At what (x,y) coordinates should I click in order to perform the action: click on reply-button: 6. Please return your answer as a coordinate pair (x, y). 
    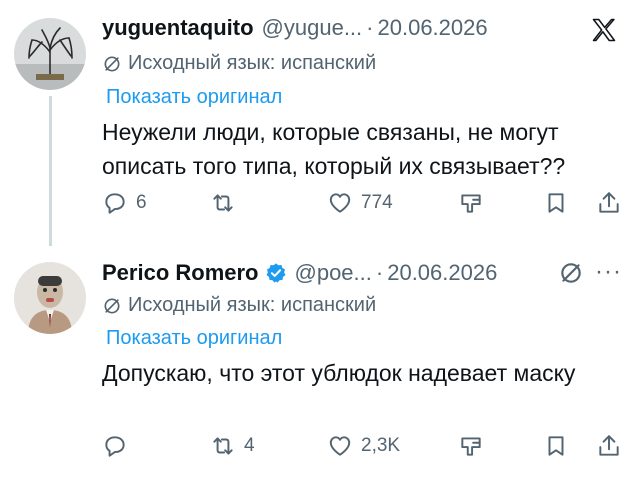
    Looking at the image, I should click on (124, 203).